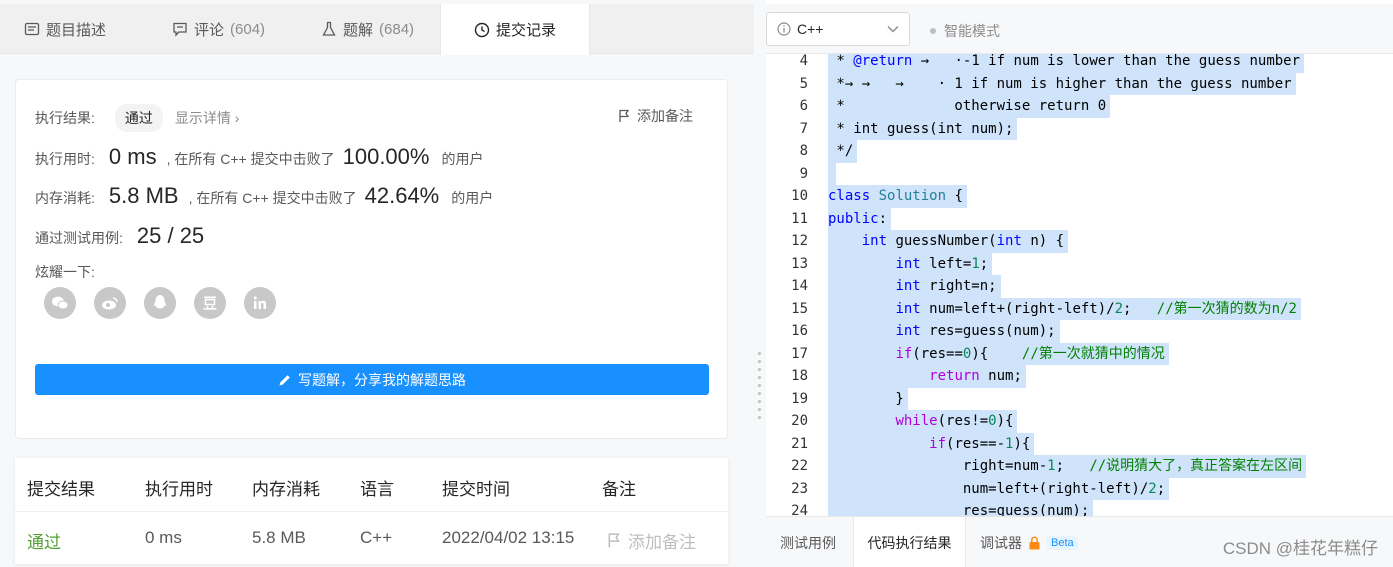  I want to click on line-number: 7, so click(803, 128).